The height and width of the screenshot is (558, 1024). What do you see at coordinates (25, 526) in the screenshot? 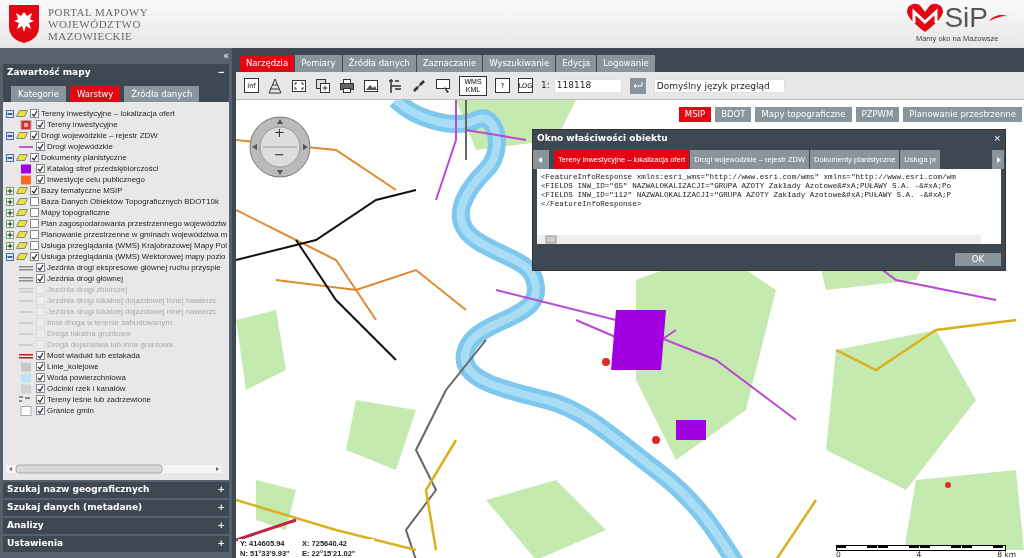
I see `section-title: Analizy` at bounding box center [25, 526].